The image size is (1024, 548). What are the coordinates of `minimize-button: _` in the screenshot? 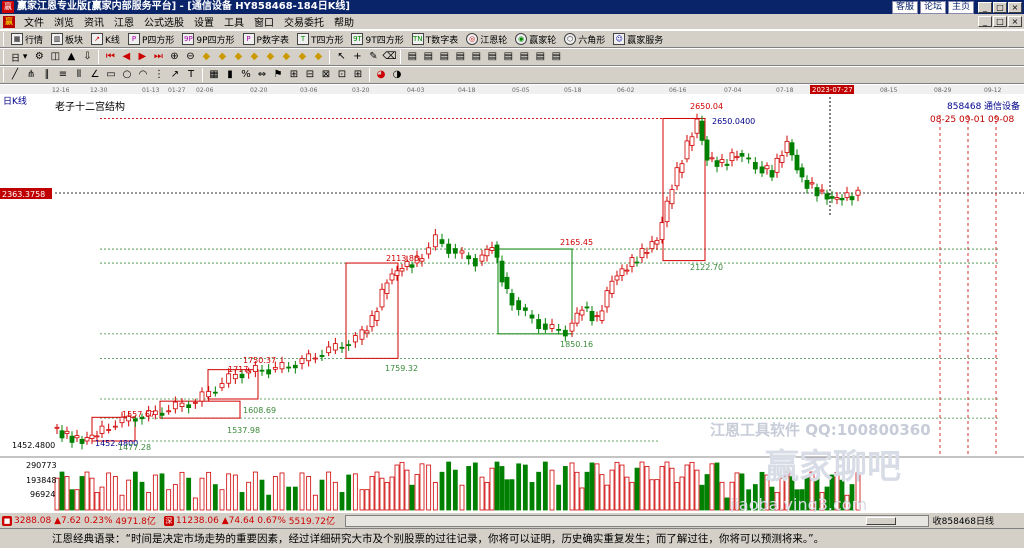 It's located at (985, 7).